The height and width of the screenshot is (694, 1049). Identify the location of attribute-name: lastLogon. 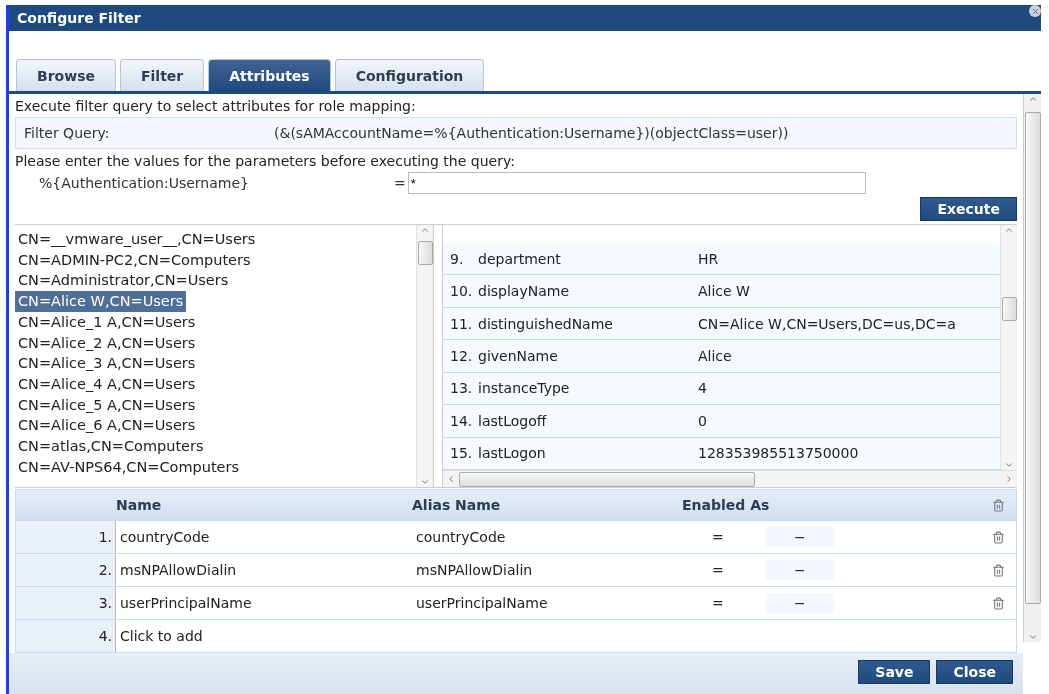
(512, 453).